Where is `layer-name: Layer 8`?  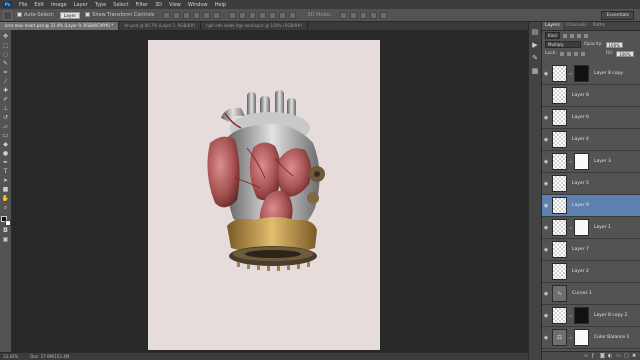 layer-name: Layer 8 is located at coordinates (580, 95).